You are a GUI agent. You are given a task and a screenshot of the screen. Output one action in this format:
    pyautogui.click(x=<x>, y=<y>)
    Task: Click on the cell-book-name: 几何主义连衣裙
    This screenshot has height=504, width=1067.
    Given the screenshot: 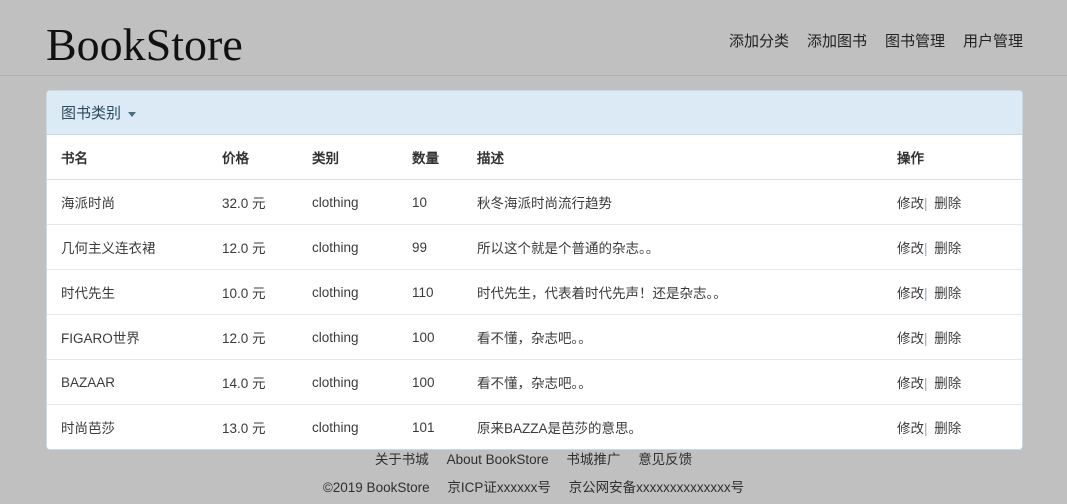 What is the action you would take?
    pyautogui.click(x=134, y=247)
    